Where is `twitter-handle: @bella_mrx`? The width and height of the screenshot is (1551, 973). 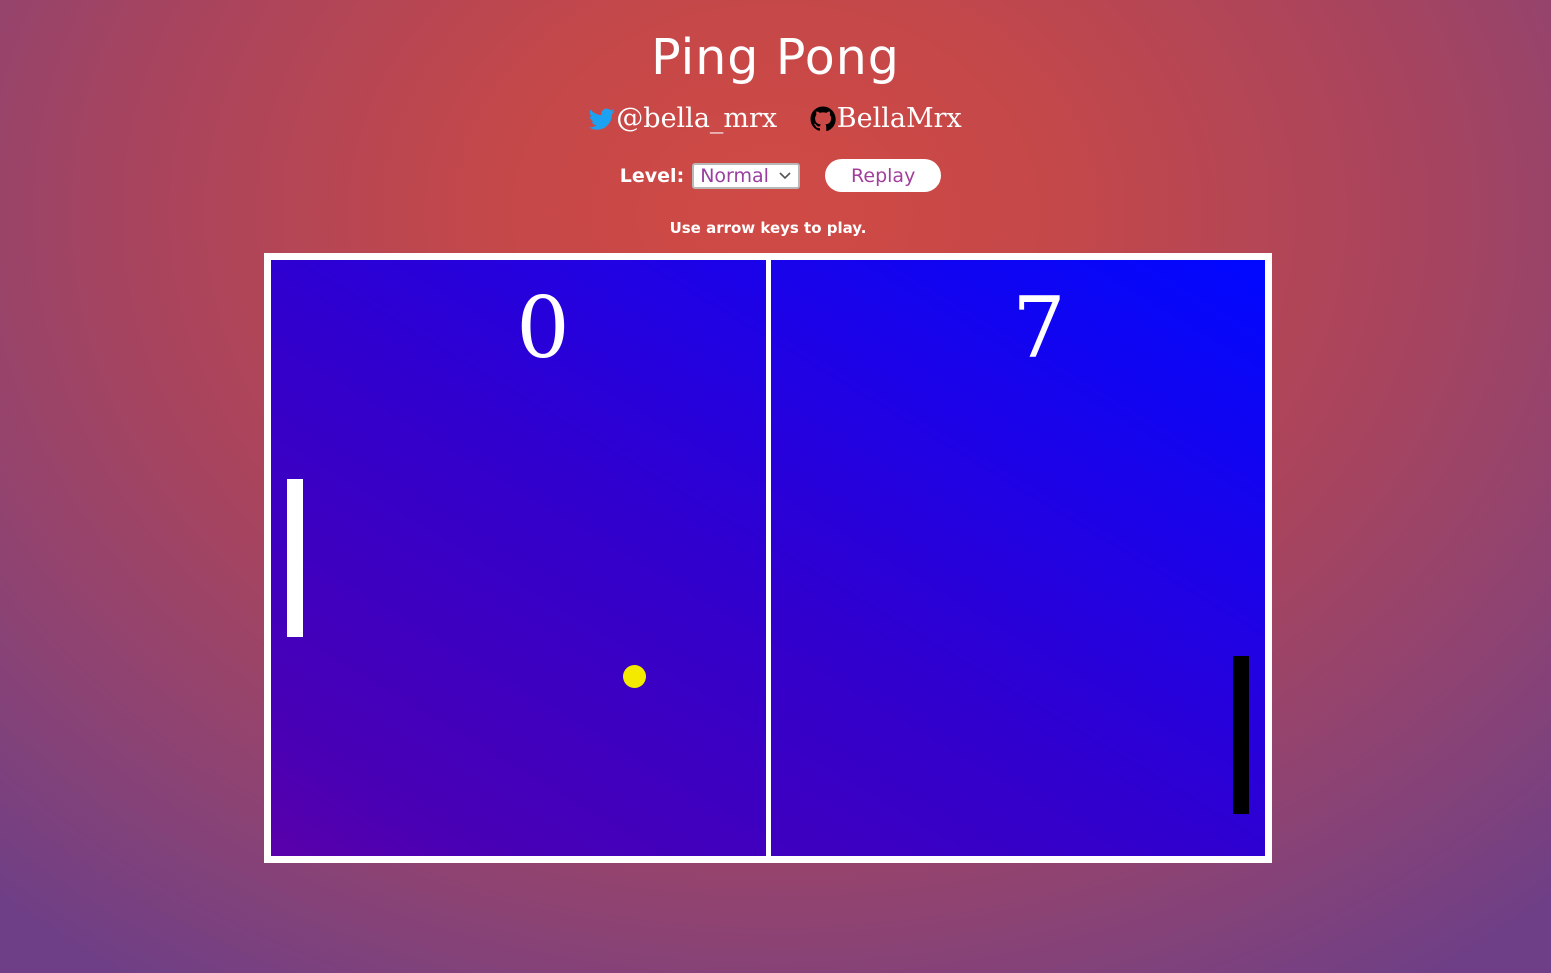
twitter-handle: @bella_mrx is located at coordinates (697, 118).